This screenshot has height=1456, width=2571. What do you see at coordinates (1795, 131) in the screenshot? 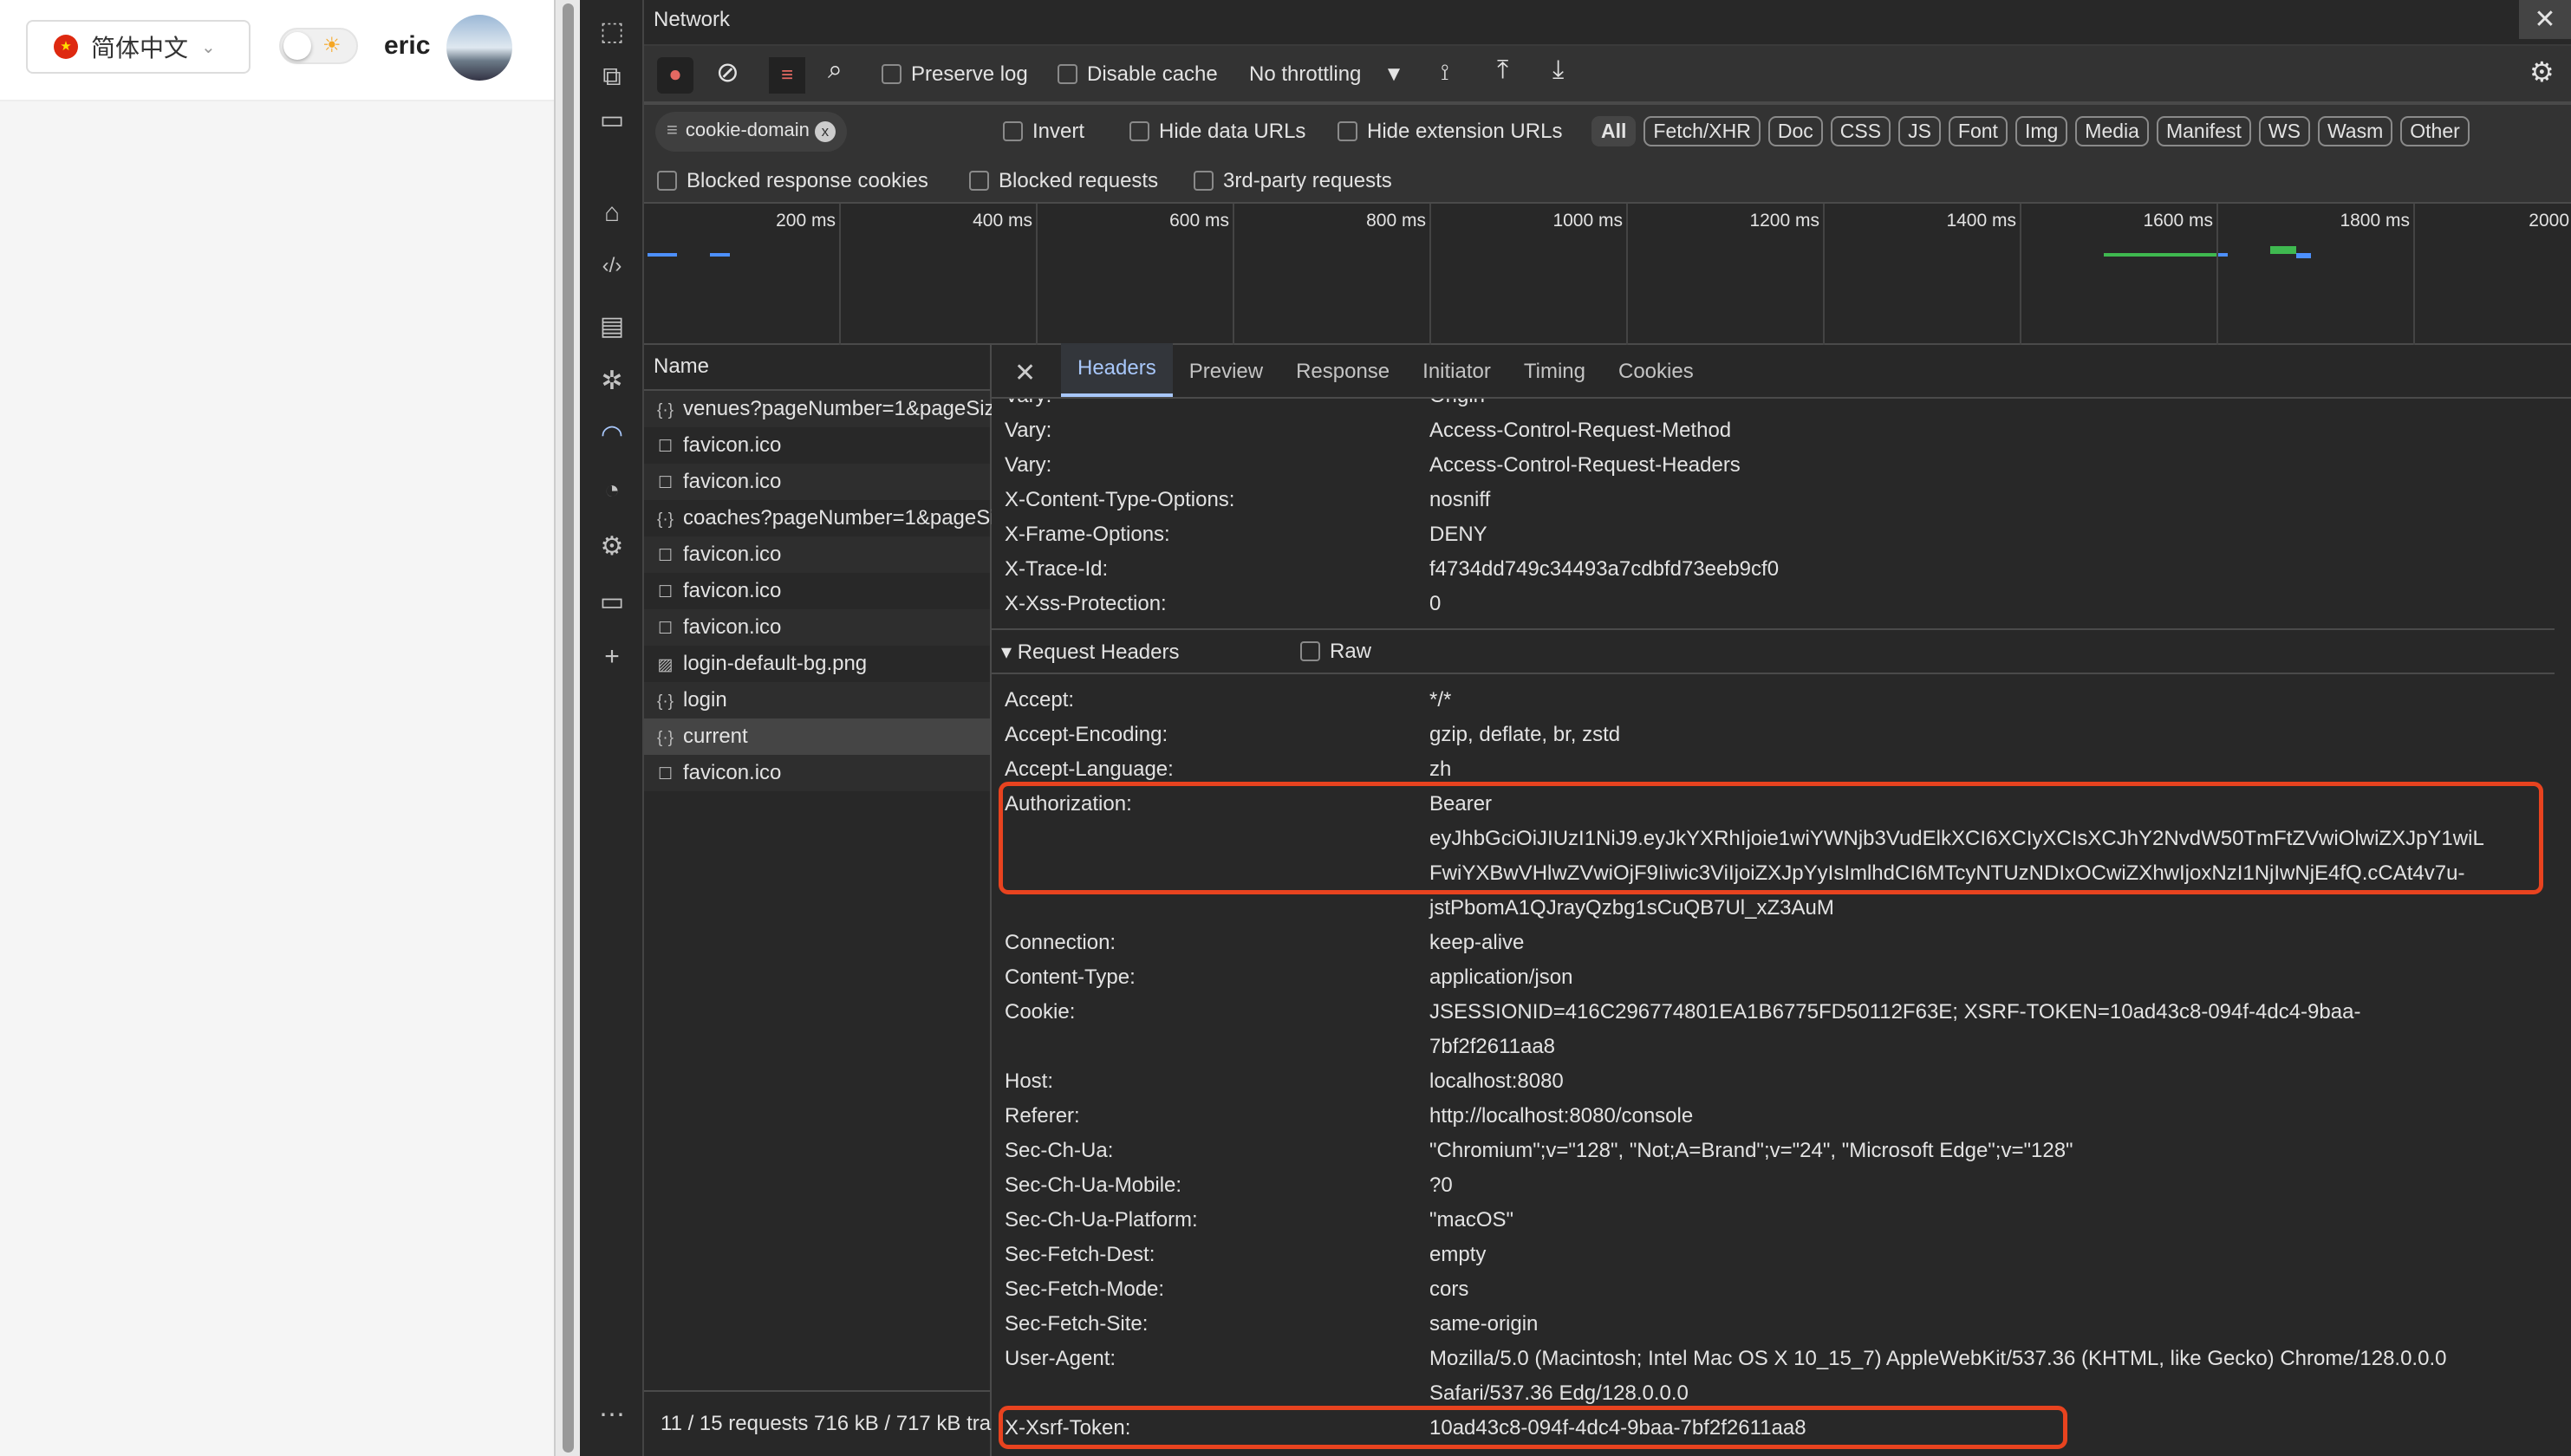
I see `type-filter-doc: Doc` at bounding box center [1795, 131].